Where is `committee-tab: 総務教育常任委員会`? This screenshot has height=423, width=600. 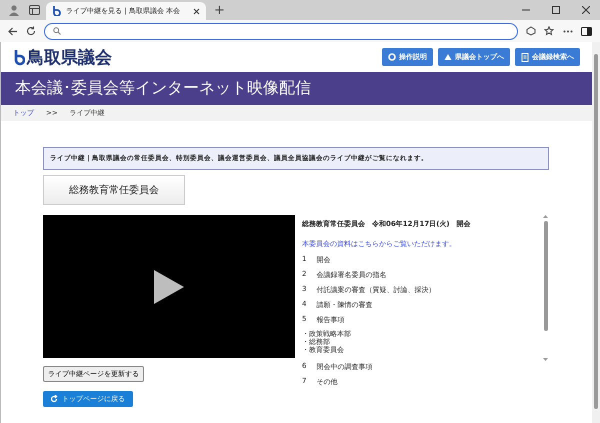 committee-tab: 総務教育常任委員会 is located at coordinates (114, 190).